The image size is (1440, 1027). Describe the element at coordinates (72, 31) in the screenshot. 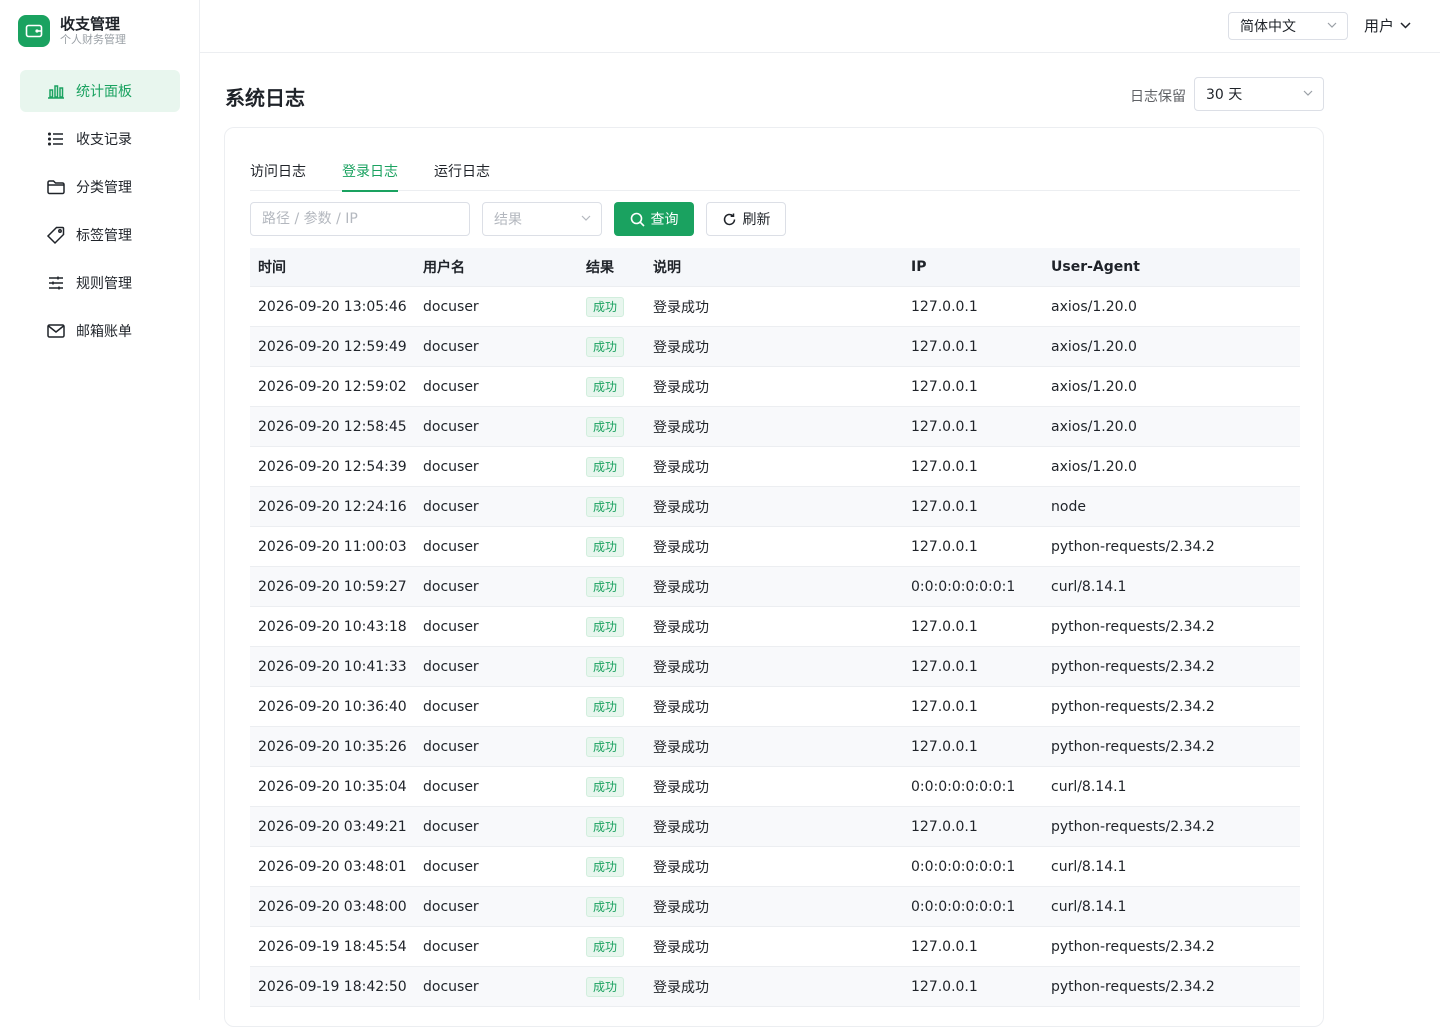

I see `brand: 收支管理 个人财务管理` at that location.